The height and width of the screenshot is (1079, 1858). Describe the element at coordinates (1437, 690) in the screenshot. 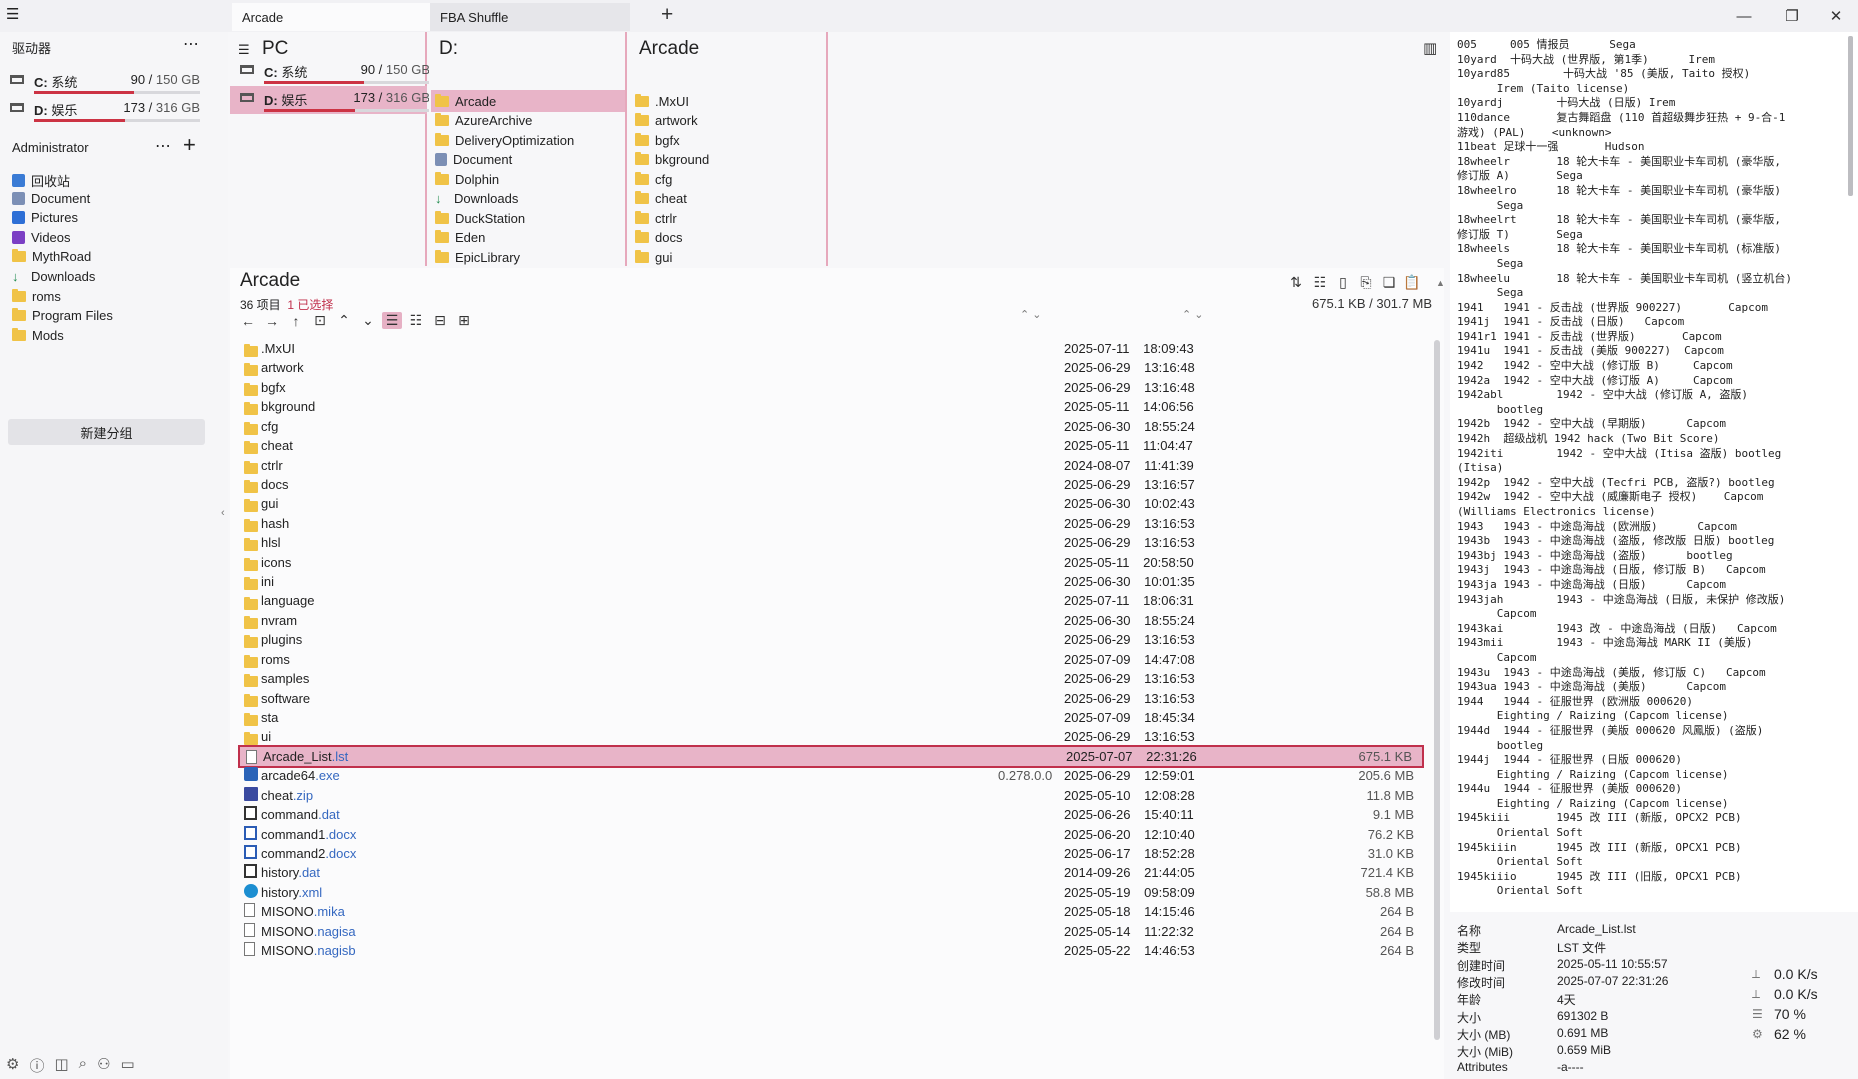

I see `file-list-scrollbar` at that location.